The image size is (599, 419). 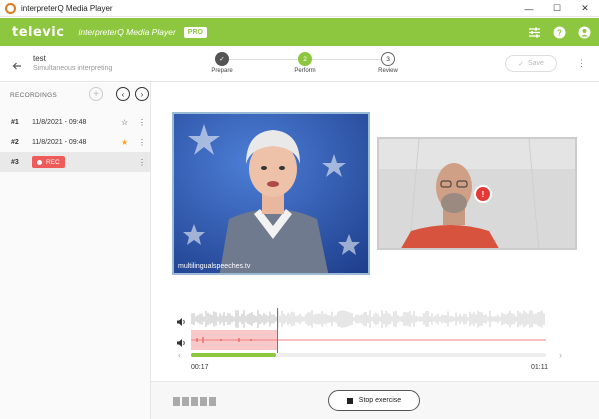 What do you see at coordinates (534, 32) in the screenshot?
I see `settings-sliders-icon` at bounding box center [534, 32].